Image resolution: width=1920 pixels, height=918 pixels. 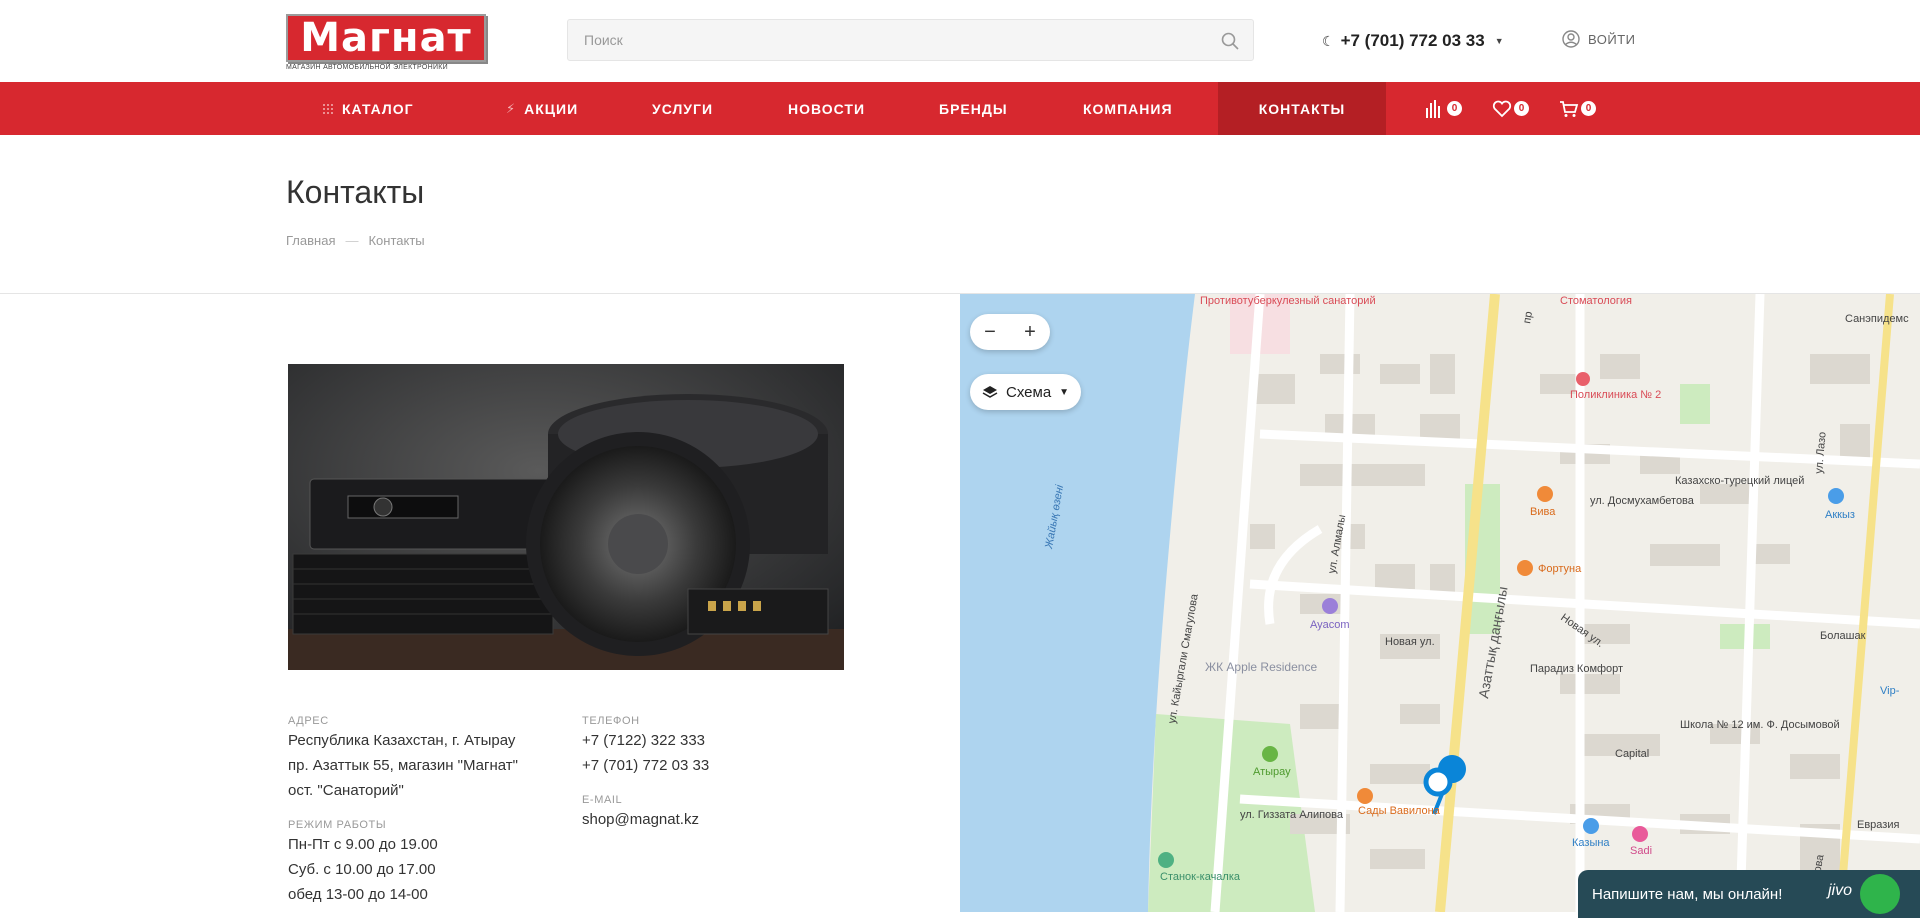 What do you see at coordinates (1029, 392) in the screenshot?
I see `map-layer-label: Схема` at bounding box center [1029, 392].